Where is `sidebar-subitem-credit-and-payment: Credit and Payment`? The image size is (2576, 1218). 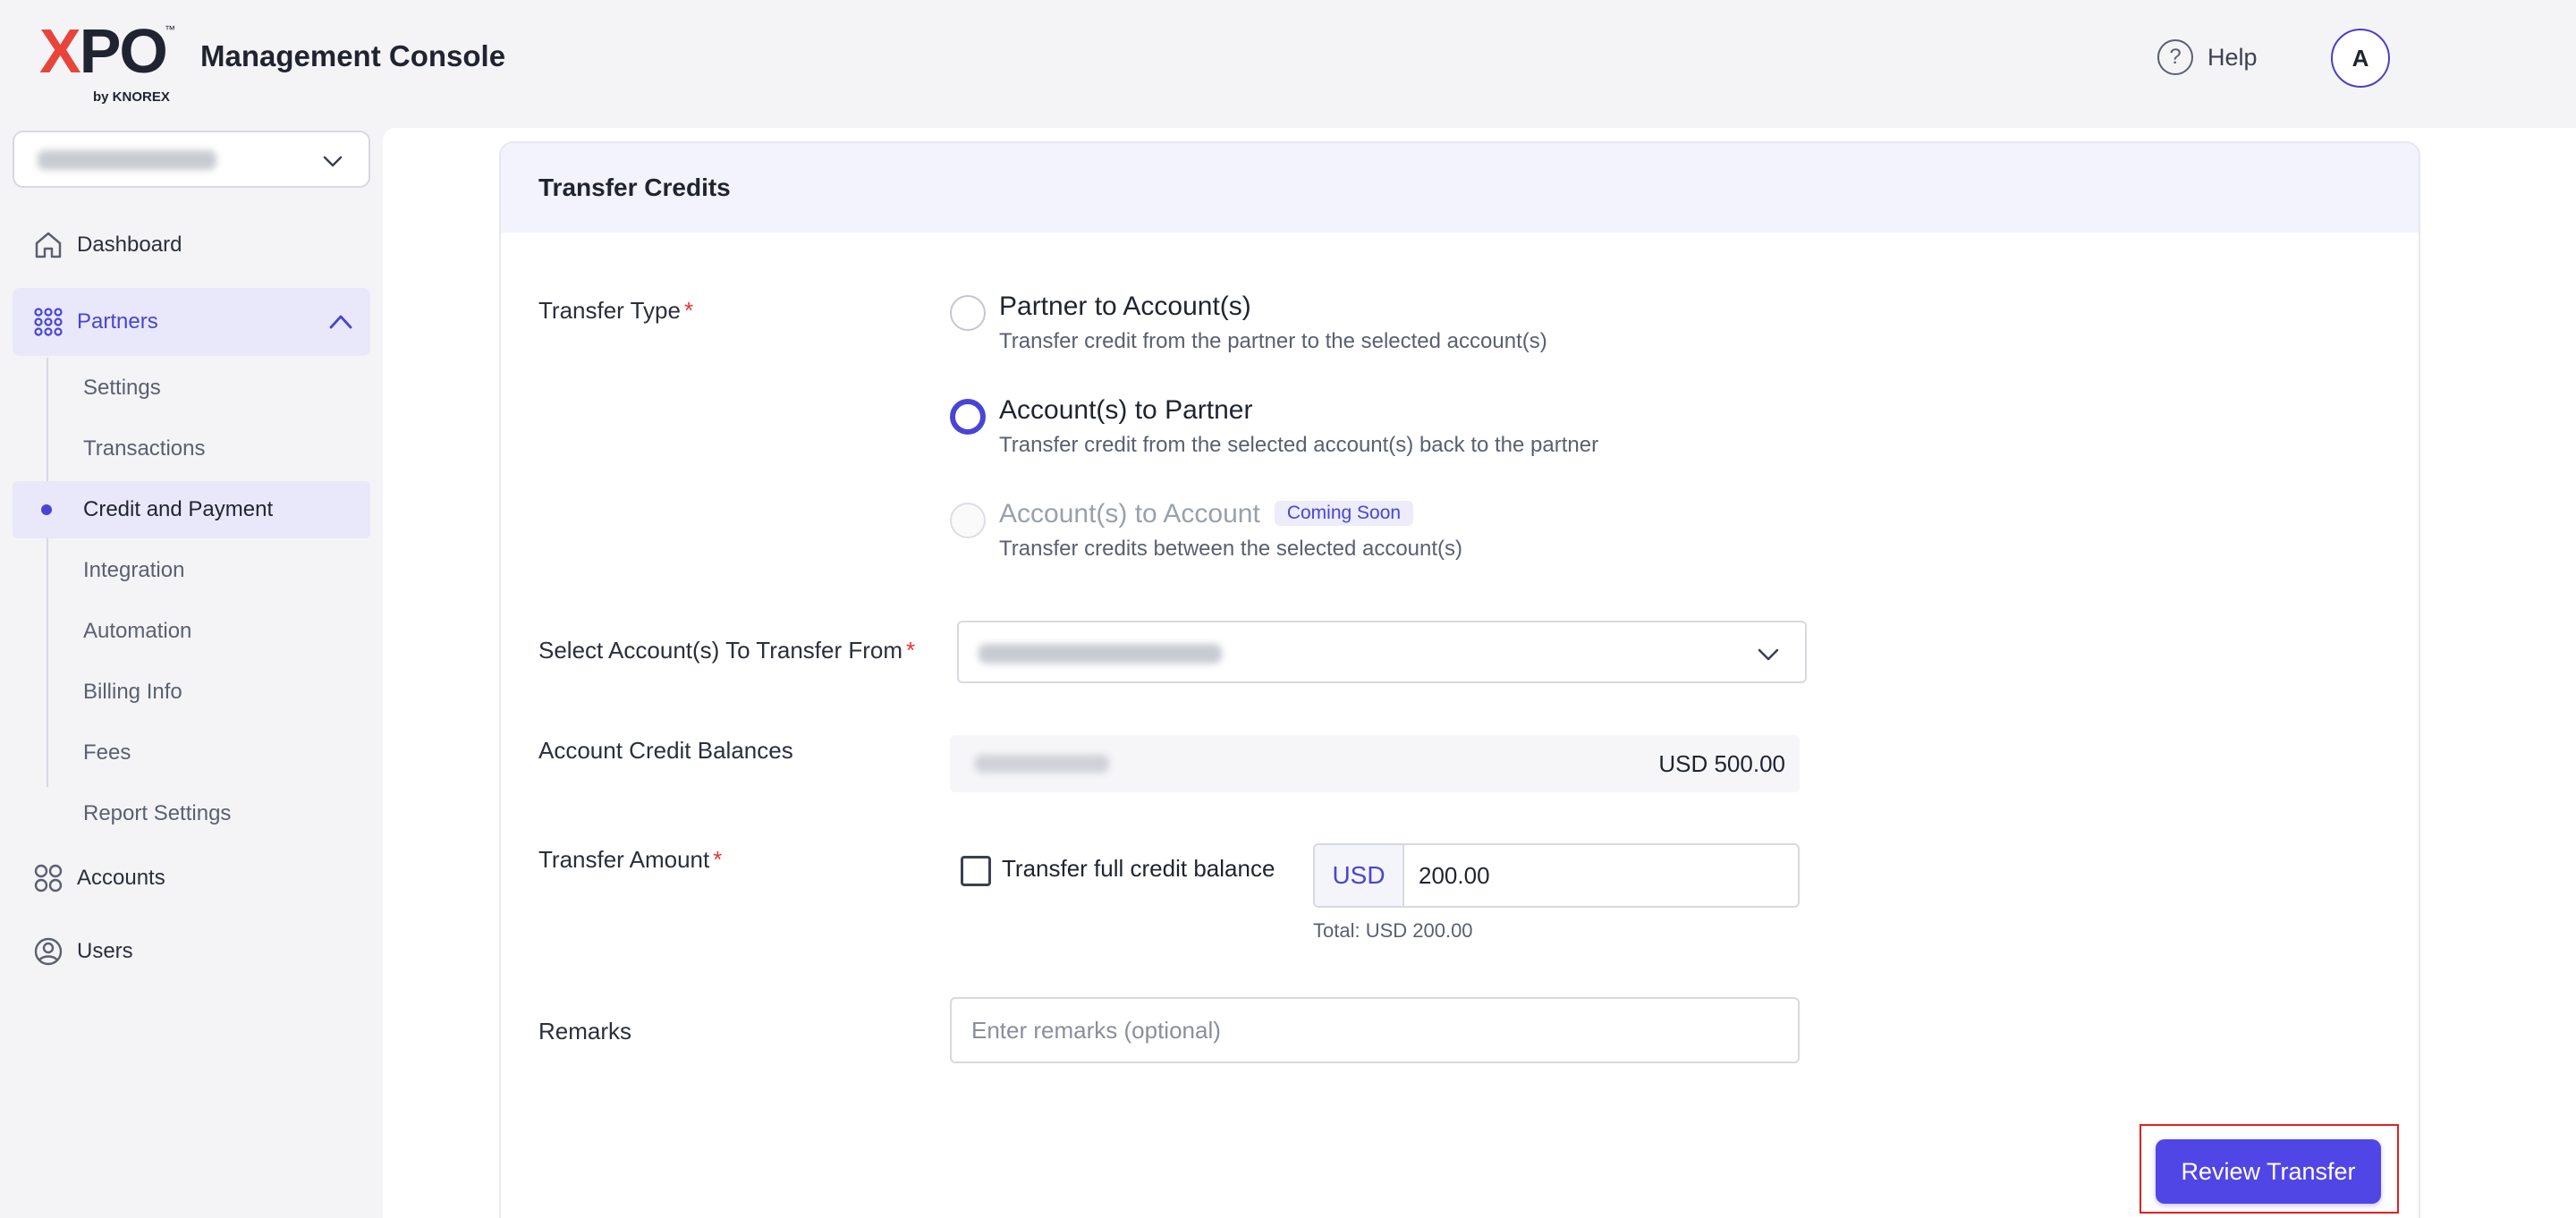 sidebar-subitem-credit-and-payment: Credit and Payment is located at coordinates (191, 509).